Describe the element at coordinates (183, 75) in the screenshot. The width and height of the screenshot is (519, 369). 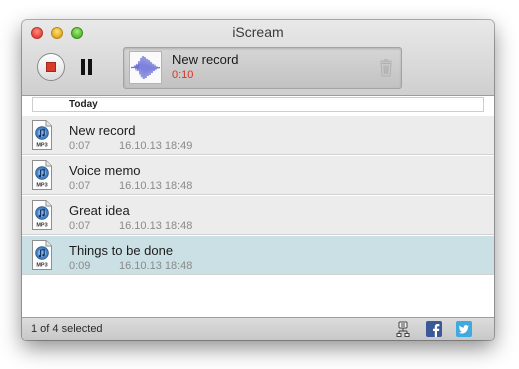
I see `current-record-time: 0:10` at that location.